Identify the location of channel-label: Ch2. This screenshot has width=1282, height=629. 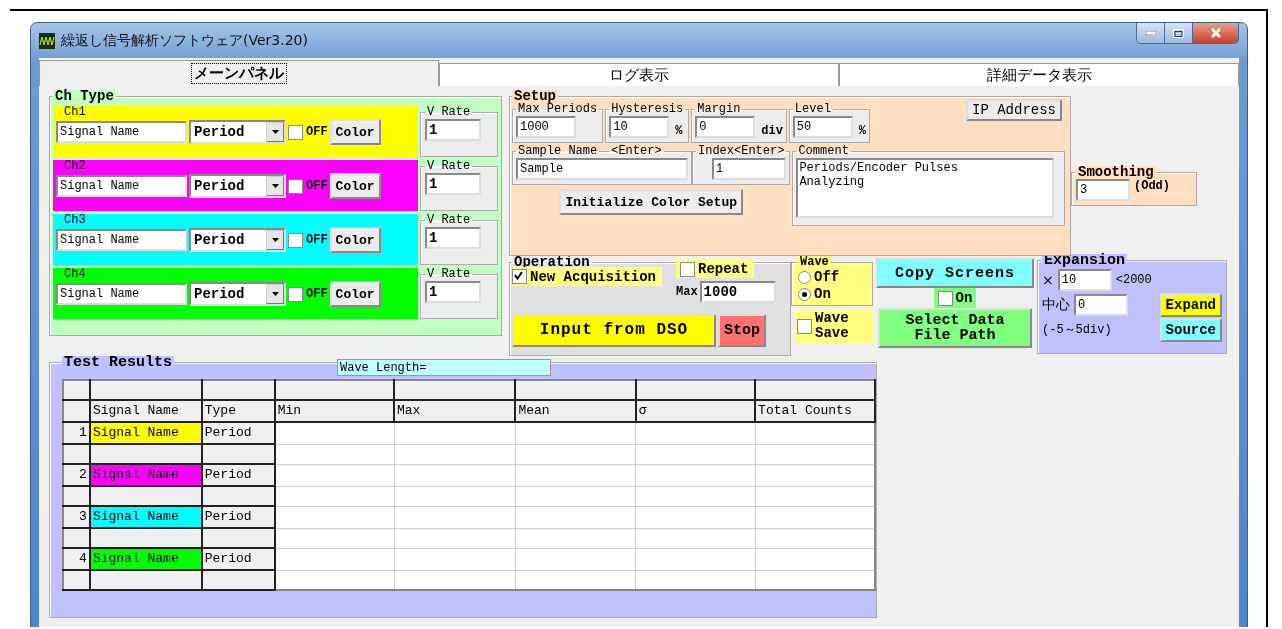
(75, 166).